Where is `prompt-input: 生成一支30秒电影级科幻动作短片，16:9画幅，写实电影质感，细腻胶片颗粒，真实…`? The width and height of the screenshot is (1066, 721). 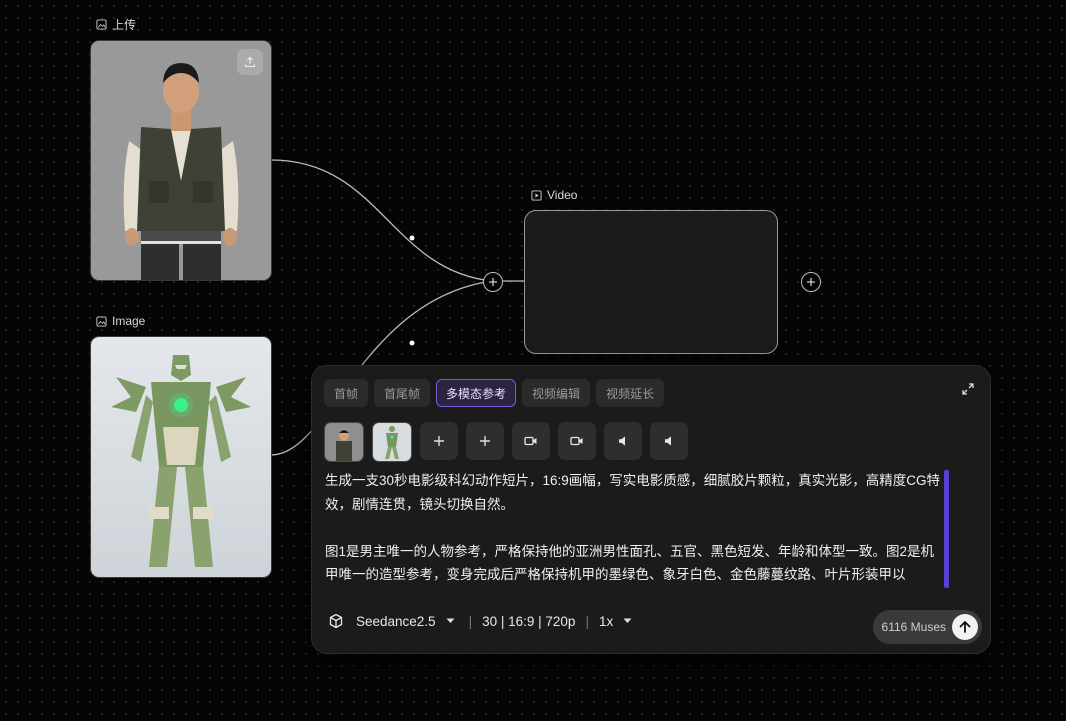 prompt-input: 生成一支30秒电影级科幻动作短片，16:9画幅，写实电影质感，细腻胶片颗粒，真实… is located at coordinates (636, 528).